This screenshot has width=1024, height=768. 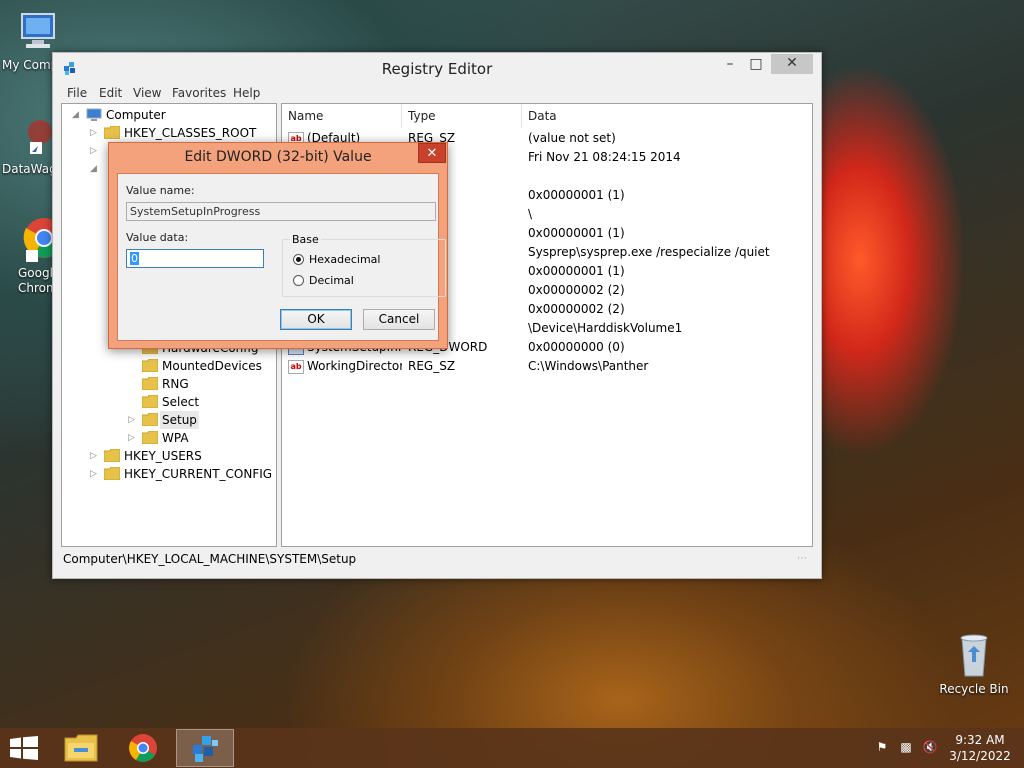 I want to click on tree-item-label: Setup, so click(x=179, y=420).